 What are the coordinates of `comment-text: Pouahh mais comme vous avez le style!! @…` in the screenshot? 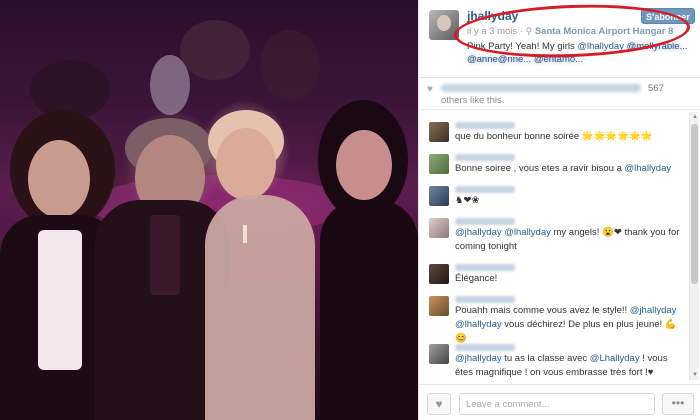 It's located at (570, 325).